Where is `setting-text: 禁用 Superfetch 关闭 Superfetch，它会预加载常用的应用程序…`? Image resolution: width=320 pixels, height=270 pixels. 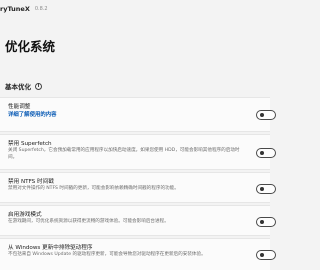
setting-text: 禁用 Superfetch 关闭 Superfetch，它会预加载常用的应用程序… is located at coordinates (127, 151).